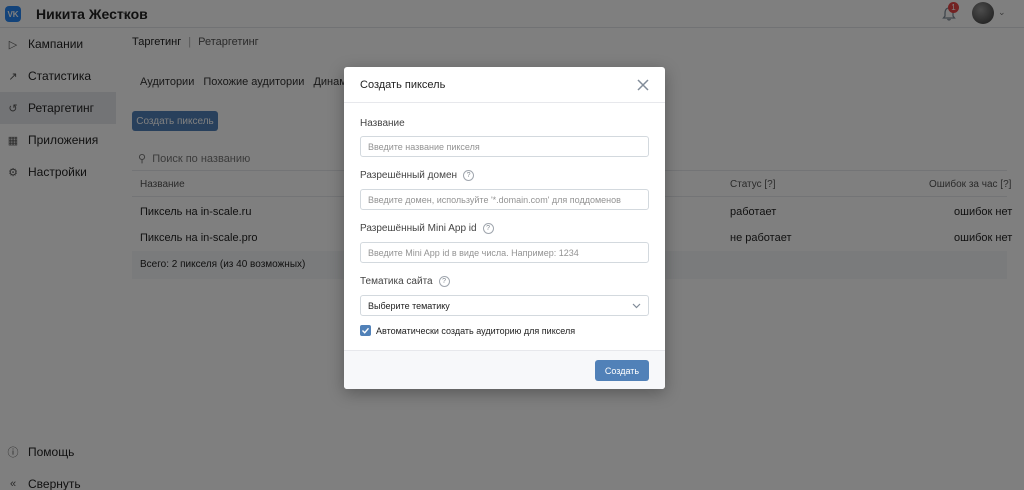 The height and width of the screenshot is (490, 1024). What do you see at coordinates (409, 305) in the screenshot?
I see `theme-select-value: Выберите тематику` at bounding box center [409, 305].